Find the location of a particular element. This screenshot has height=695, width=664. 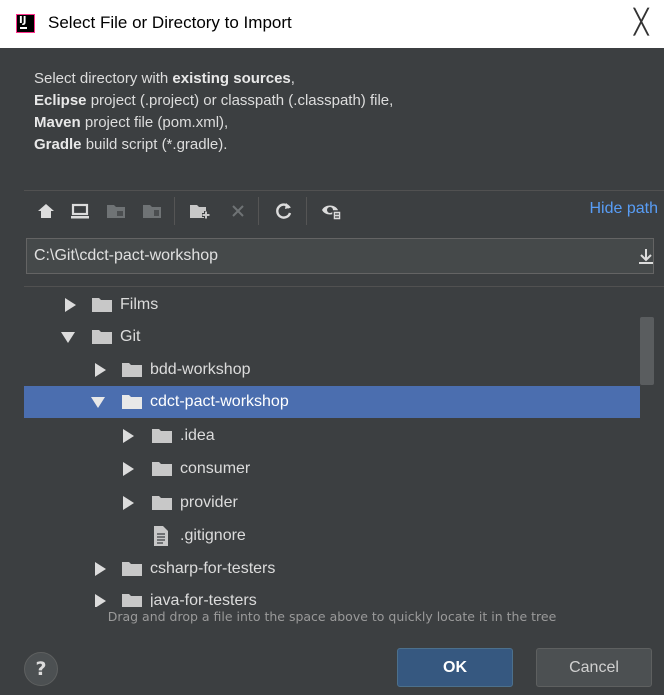

tree-scrollbar is located at coordinates (647, 351).